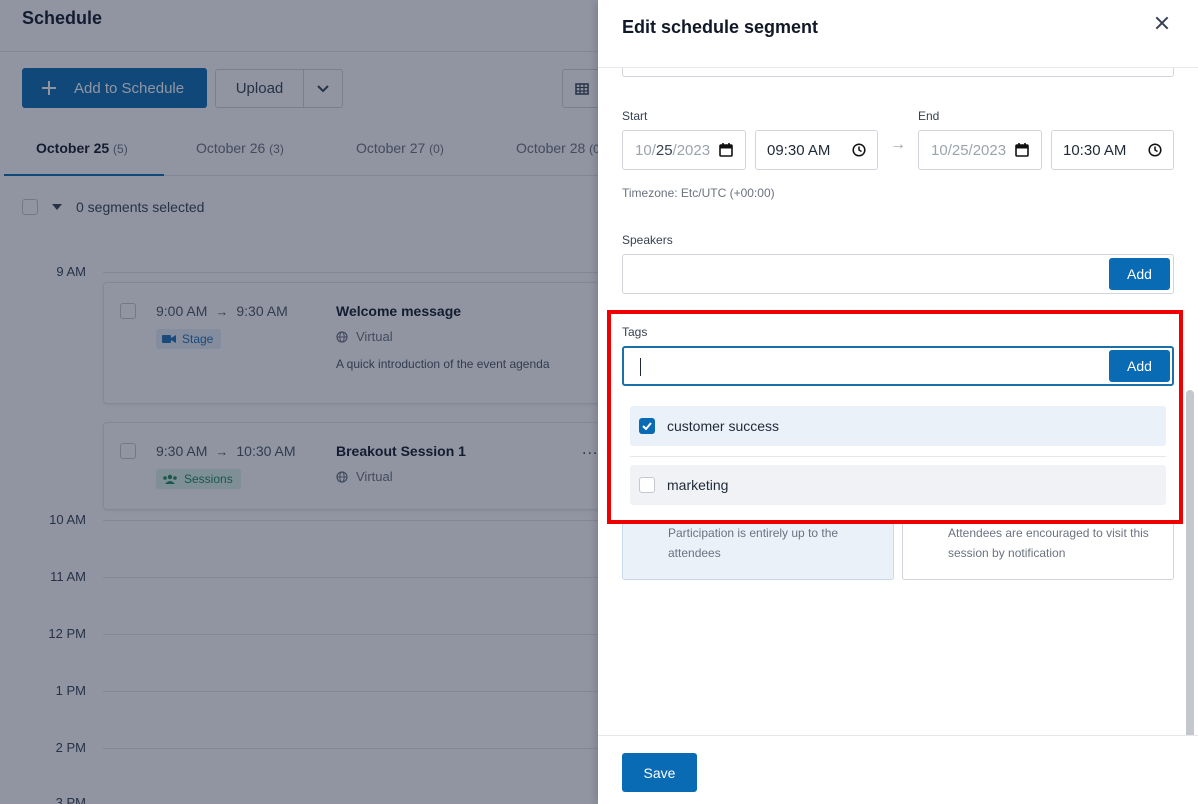 Image resolution: width=1198 pixels, height=804 pixels. What do you see at coordinates (898, 485) in the screenshot?
I see `tag-option-marketing: marketing` at bounding box center [898, 485].